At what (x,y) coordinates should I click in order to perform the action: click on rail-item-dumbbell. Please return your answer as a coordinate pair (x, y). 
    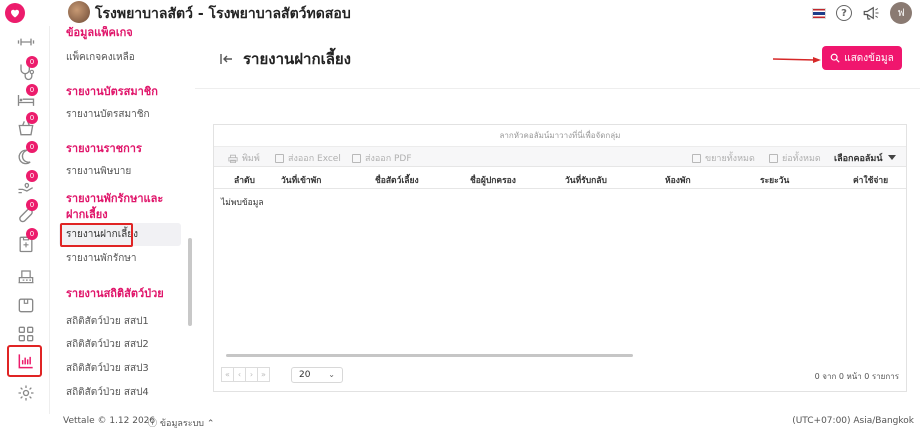
    Looking at the image, I should click on (26, 42).